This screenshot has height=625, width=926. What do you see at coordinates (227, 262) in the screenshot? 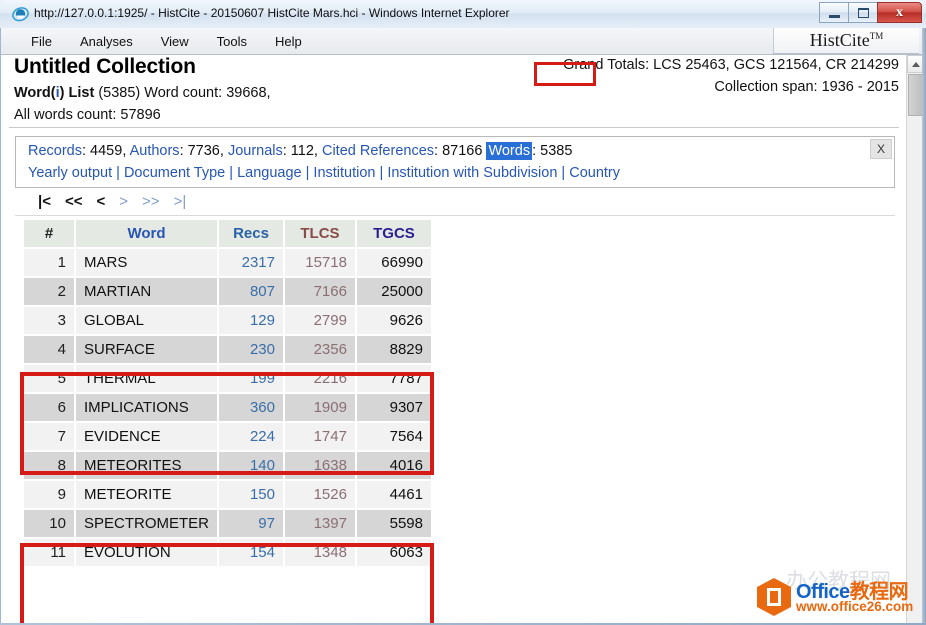
I see `table-row: 1 MARS 2317 15718 66990` at bounding box center [227, 262].